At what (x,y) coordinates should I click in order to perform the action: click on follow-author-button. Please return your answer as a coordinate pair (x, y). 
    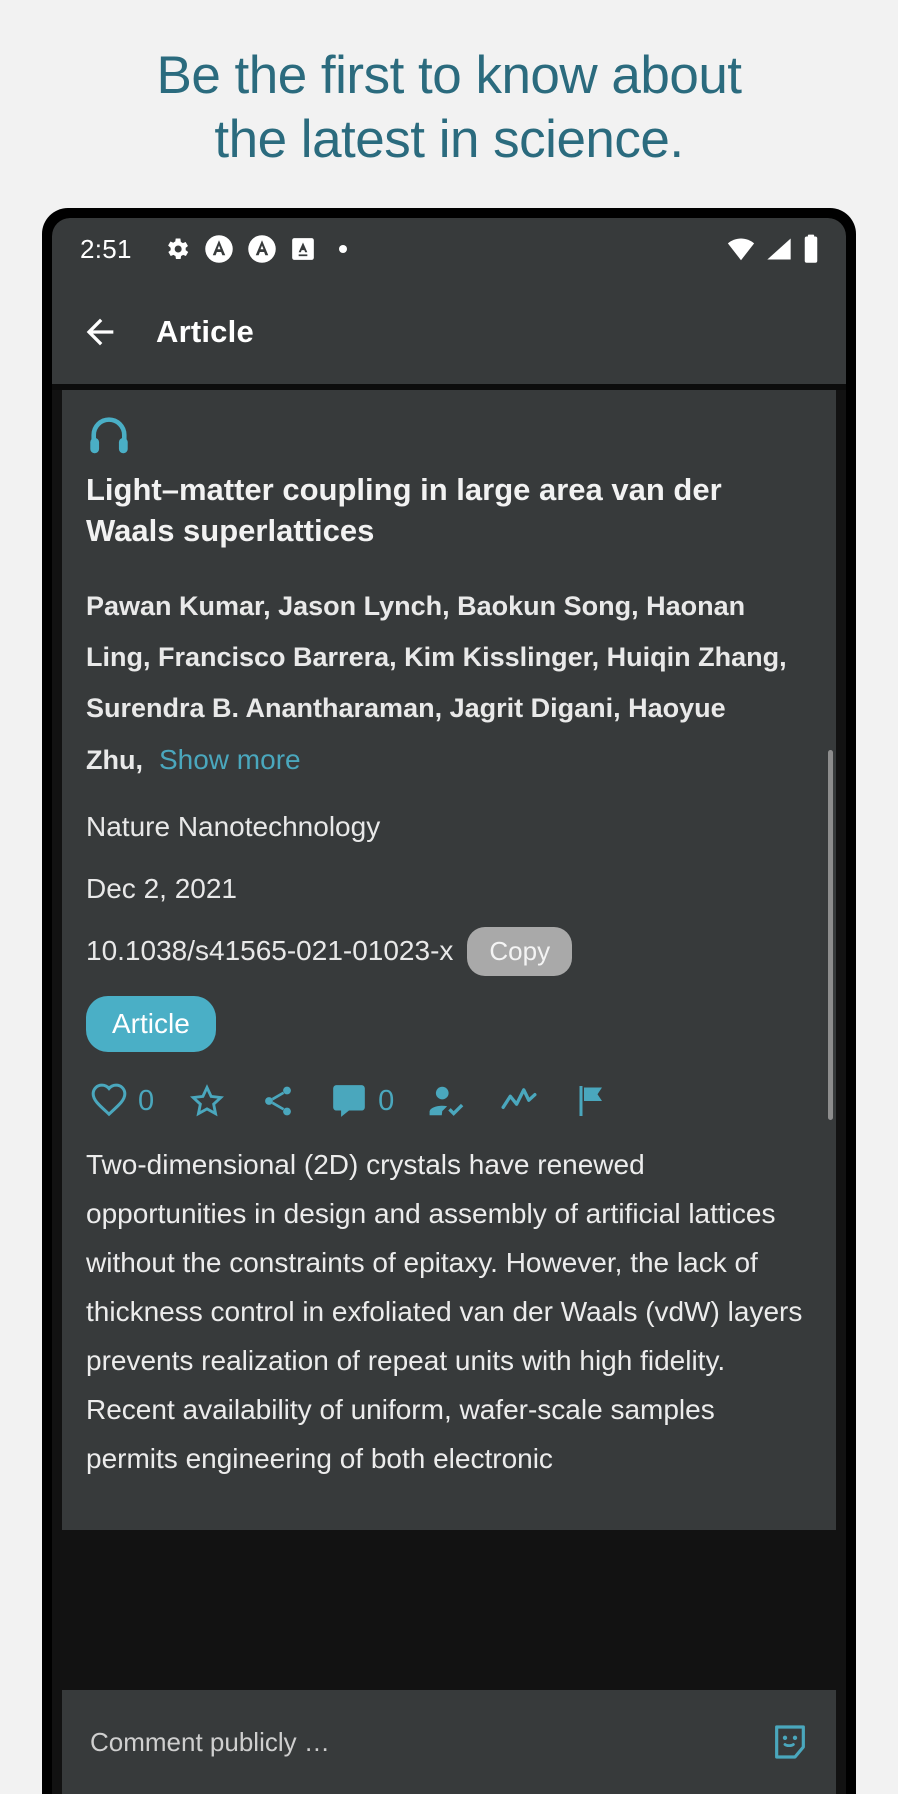
    Looking at the image, I should click on (447, 1101).